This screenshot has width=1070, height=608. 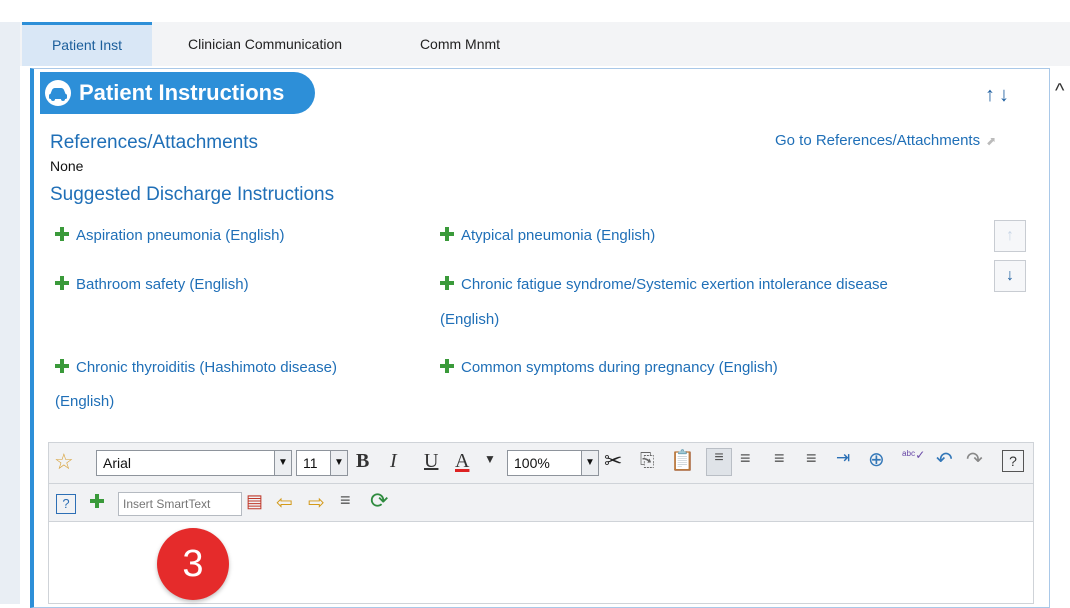 I want to click on indent-icon: ⇥, so click(x=843, y=458).